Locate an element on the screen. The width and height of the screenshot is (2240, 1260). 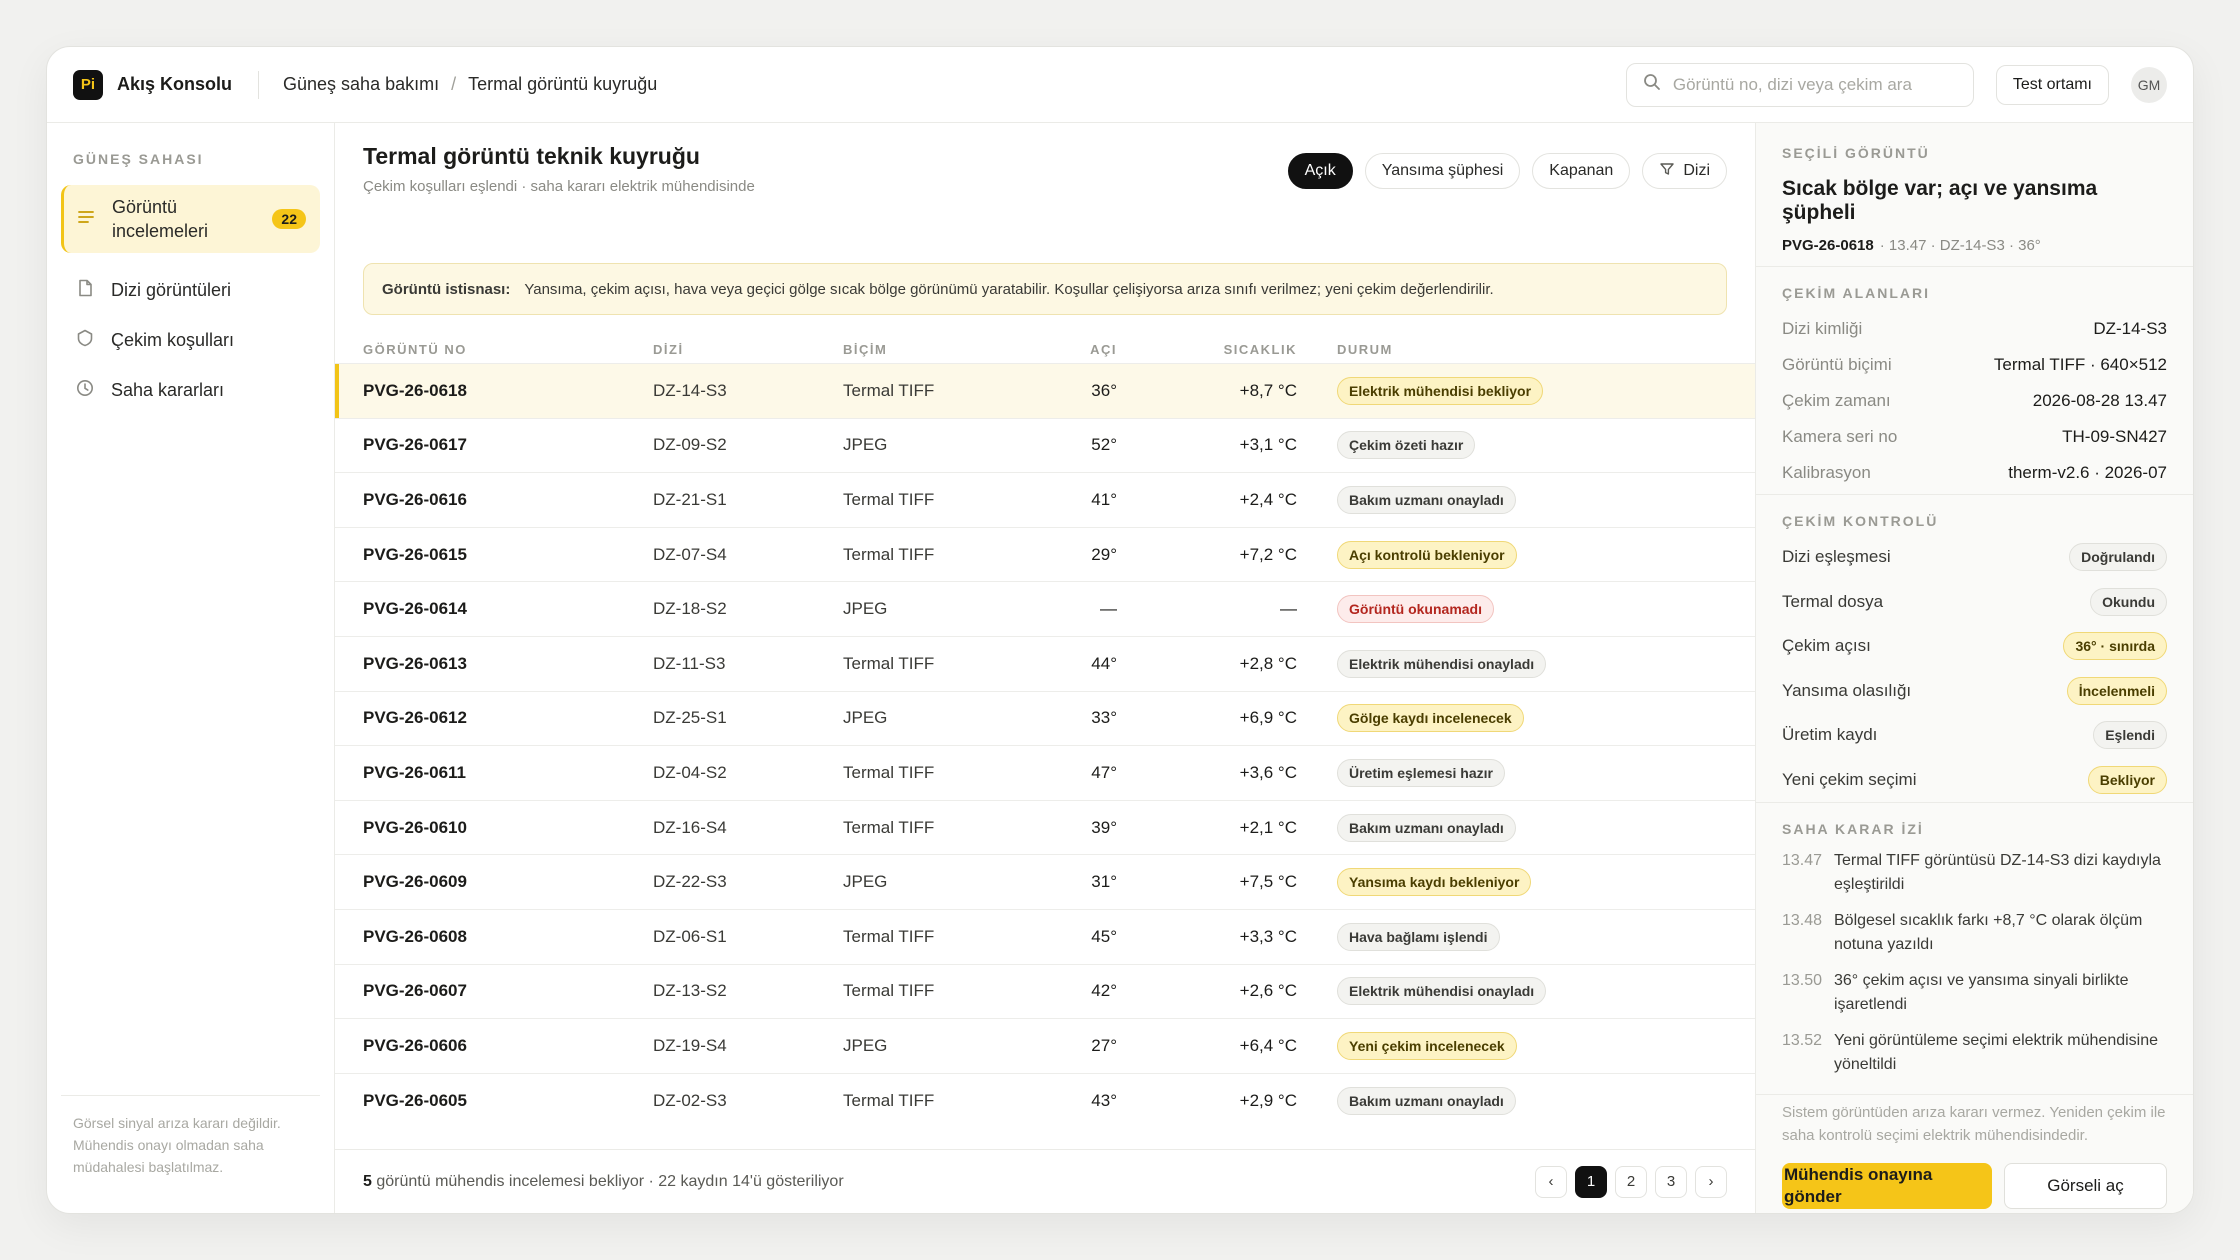
sidebar-item-string-images: Dizi görüntüleri is located at coordinates (190, 290).